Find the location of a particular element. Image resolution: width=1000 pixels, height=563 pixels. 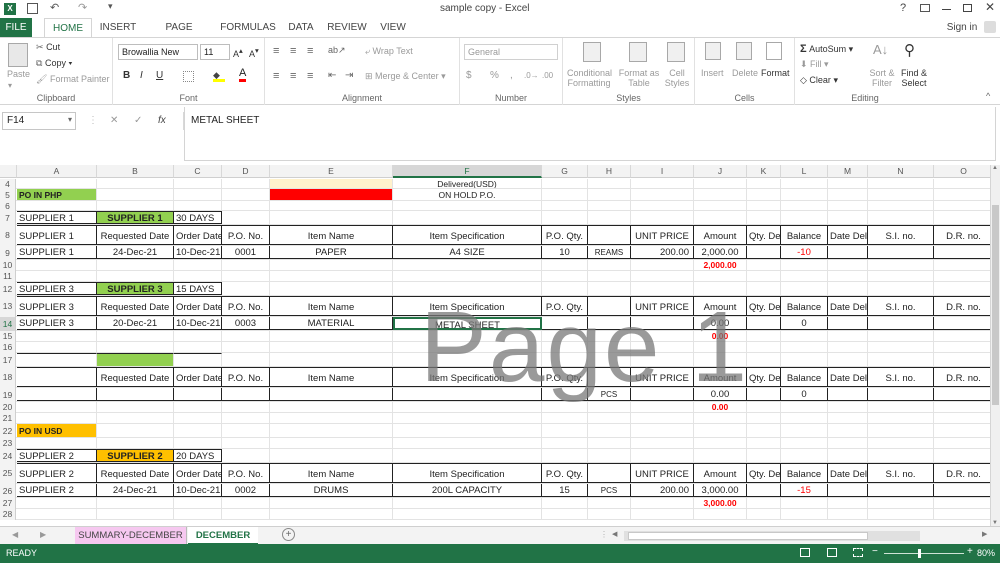

cell-i9: 200.00 is located at coordinates (662, 252).